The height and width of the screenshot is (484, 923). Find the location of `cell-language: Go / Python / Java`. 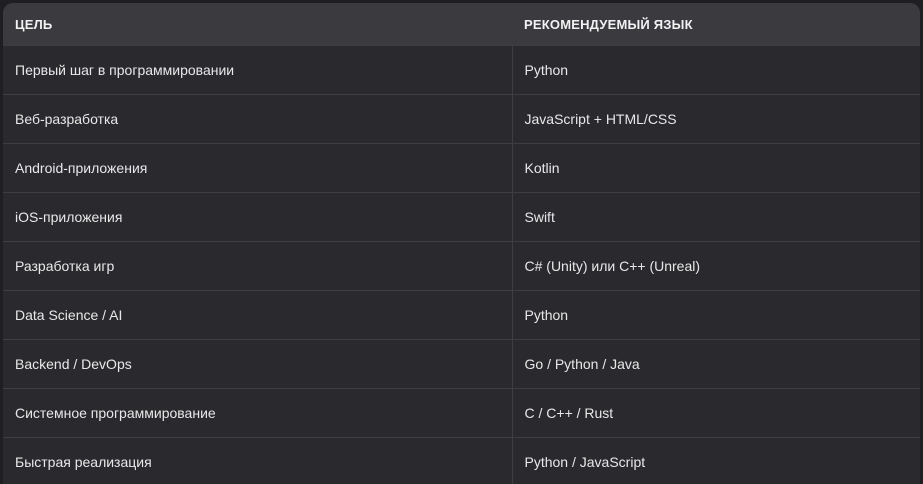

cell-language: Go / Python / Java is located at coordinates (716, 364).